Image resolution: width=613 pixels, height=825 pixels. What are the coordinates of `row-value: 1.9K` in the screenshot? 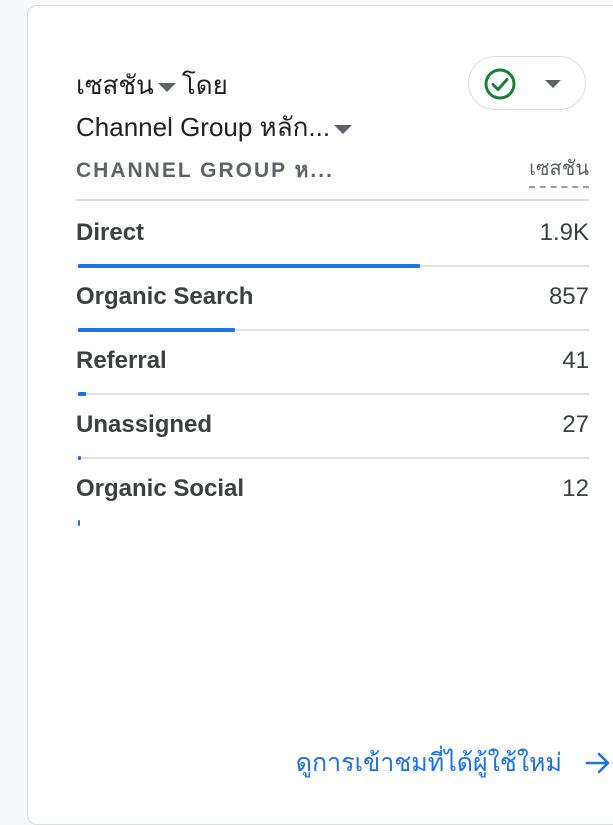 It's located at (564, 232).